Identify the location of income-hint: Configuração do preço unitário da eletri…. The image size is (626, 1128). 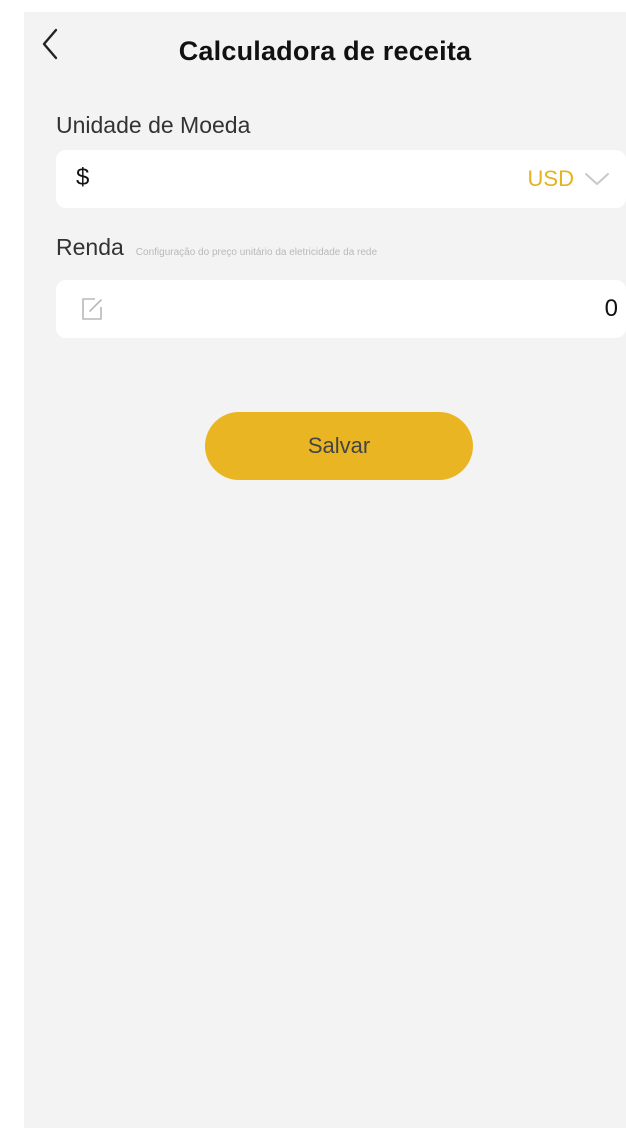
(256, 252).